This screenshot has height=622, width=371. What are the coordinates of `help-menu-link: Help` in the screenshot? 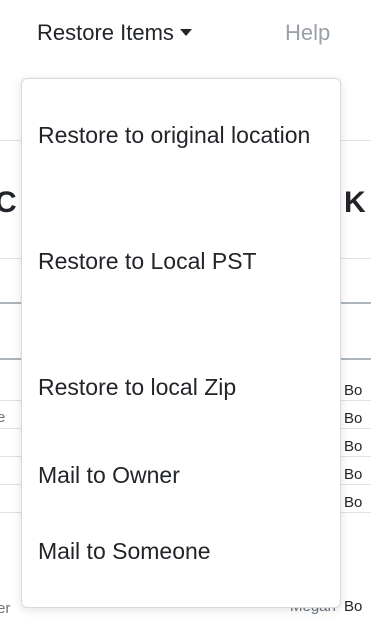 It's located at (307, 33).